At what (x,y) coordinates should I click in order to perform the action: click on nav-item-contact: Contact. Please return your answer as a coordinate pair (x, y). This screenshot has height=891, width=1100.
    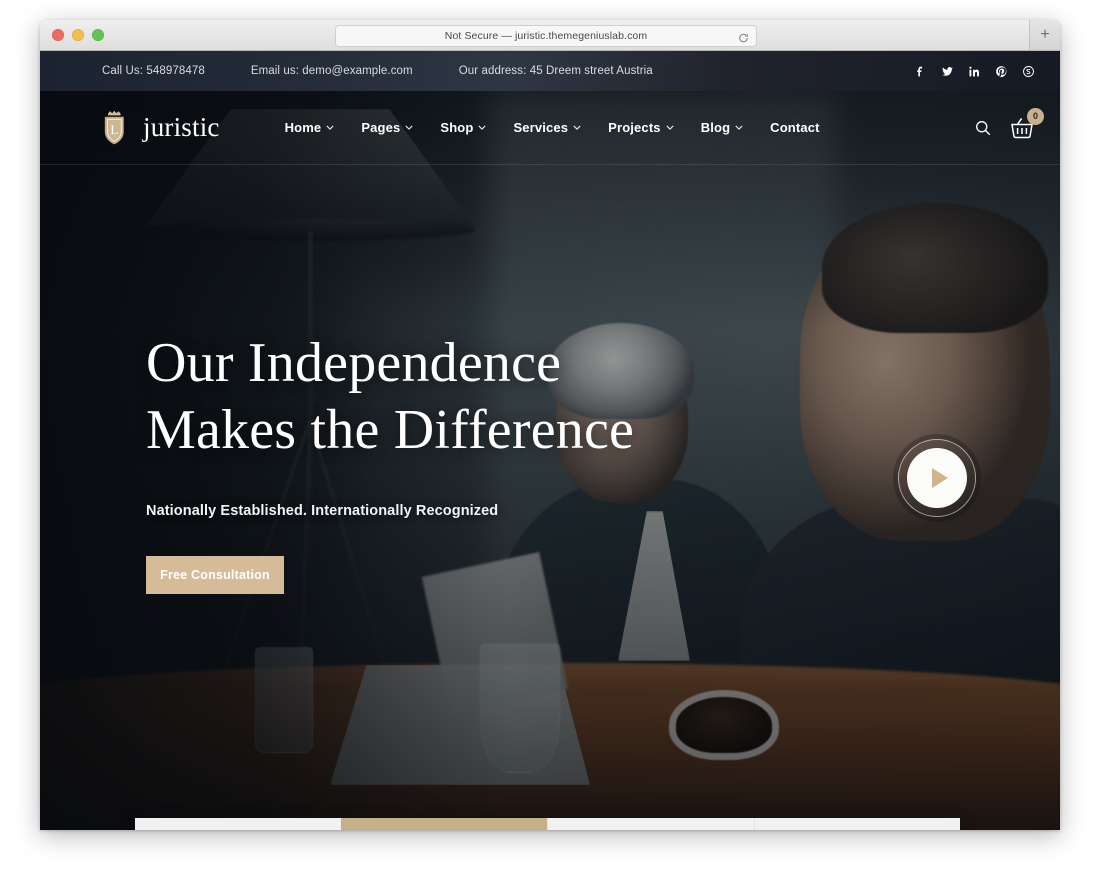
    Looking at the image, I should click on (794, 127).